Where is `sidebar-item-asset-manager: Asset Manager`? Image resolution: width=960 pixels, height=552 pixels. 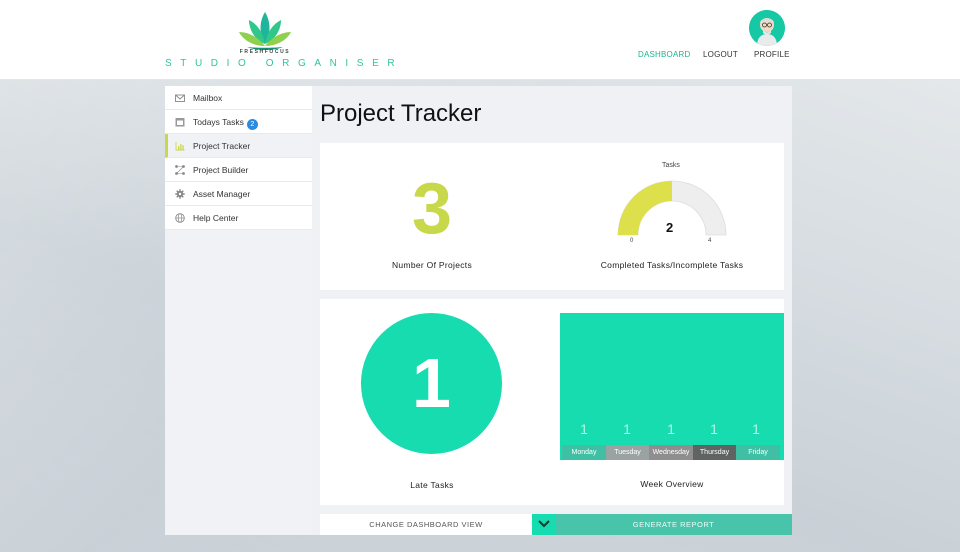 sidebar-item-asset-manager: Asset Manager is located at coordinates (238, 194).